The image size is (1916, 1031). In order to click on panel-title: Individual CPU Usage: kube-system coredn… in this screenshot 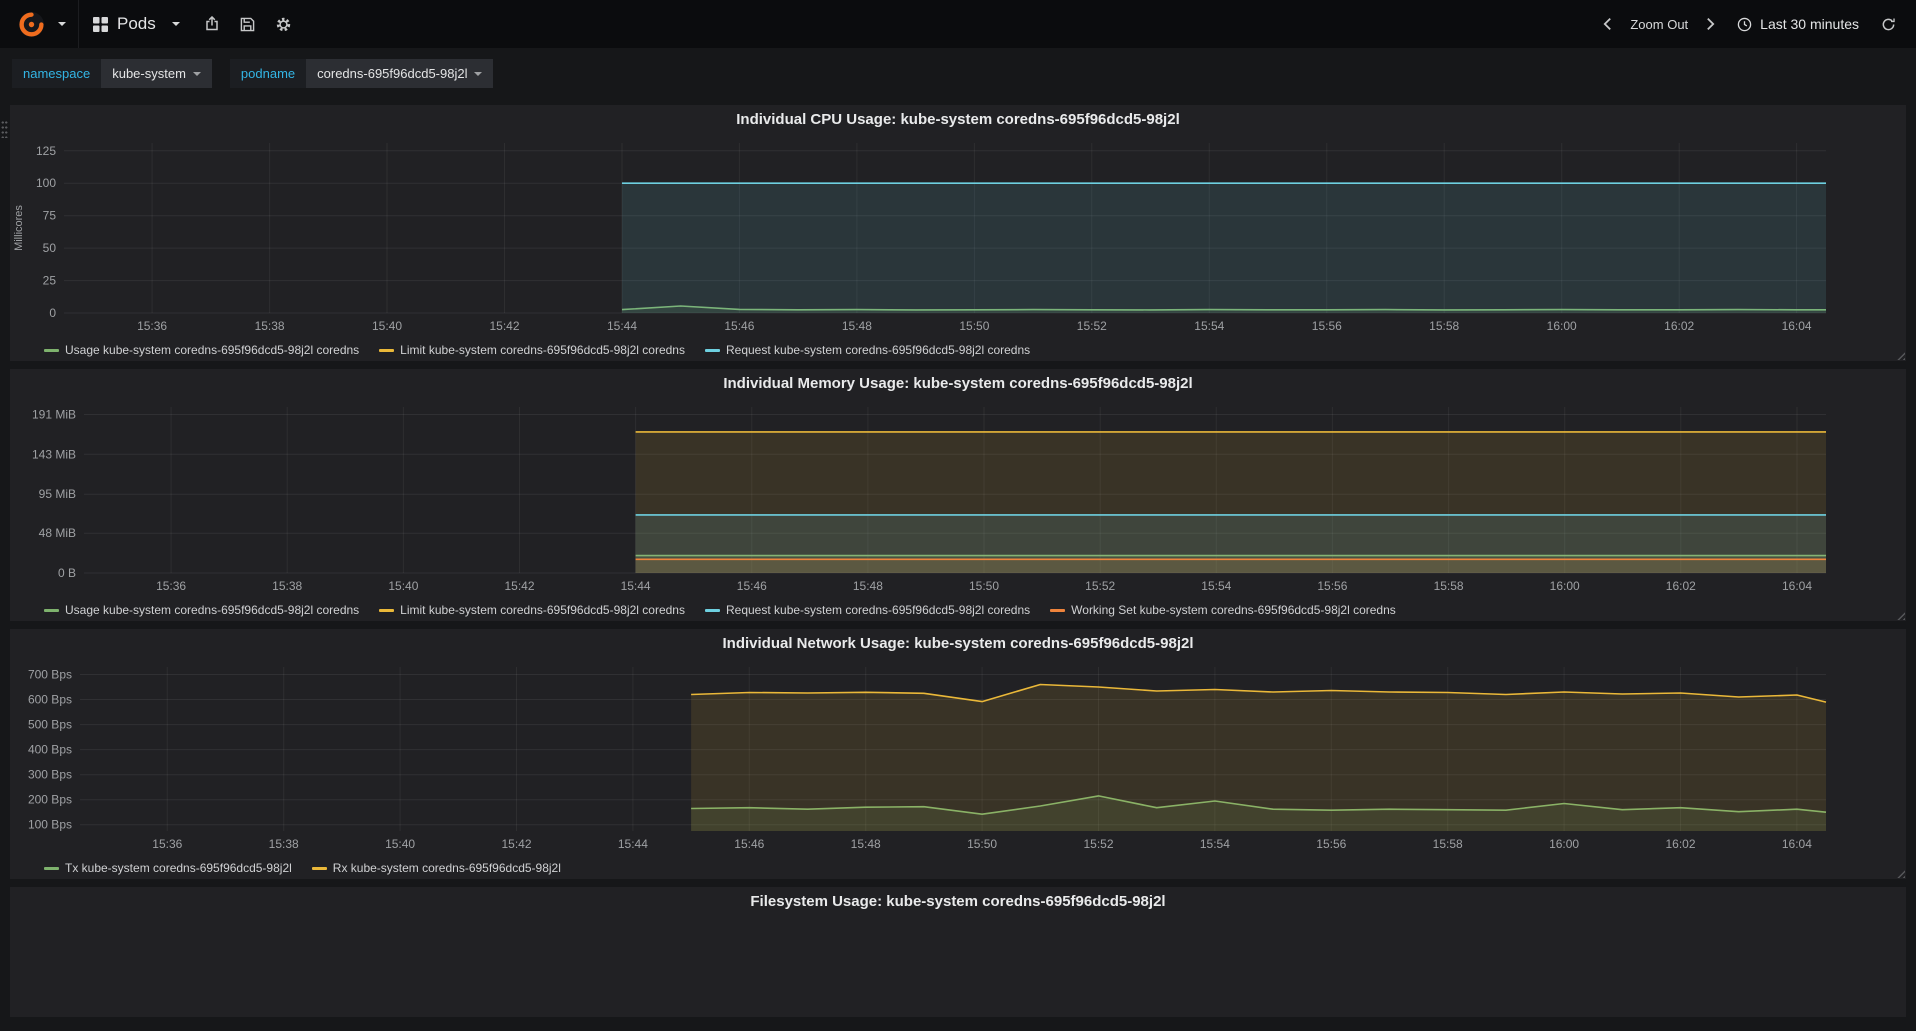, I will do `click(958, 120)`.